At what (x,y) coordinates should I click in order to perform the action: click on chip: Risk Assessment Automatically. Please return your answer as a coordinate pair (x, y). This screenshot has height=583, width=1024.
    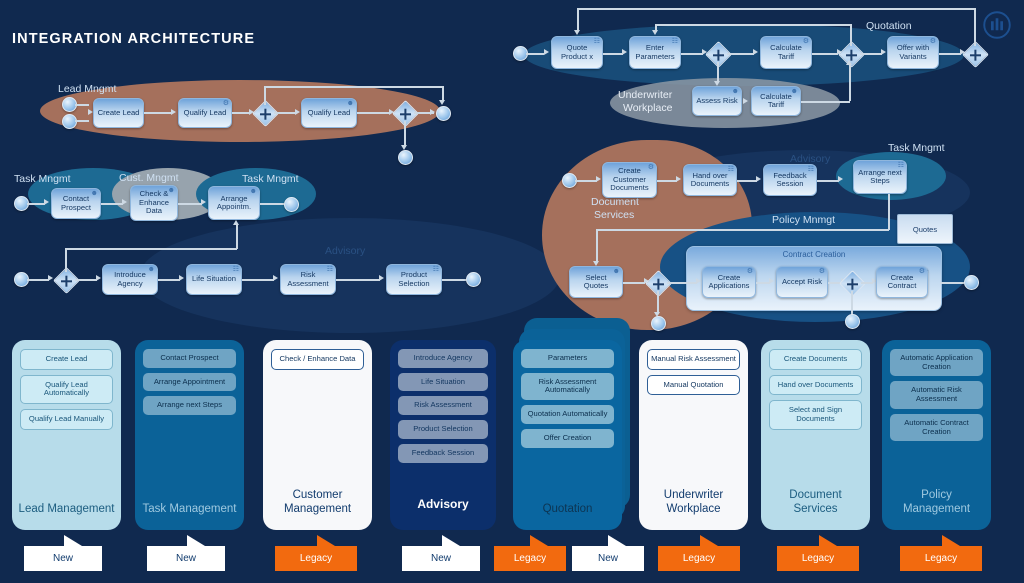
    Looking at the image, I should click on (567, 386).